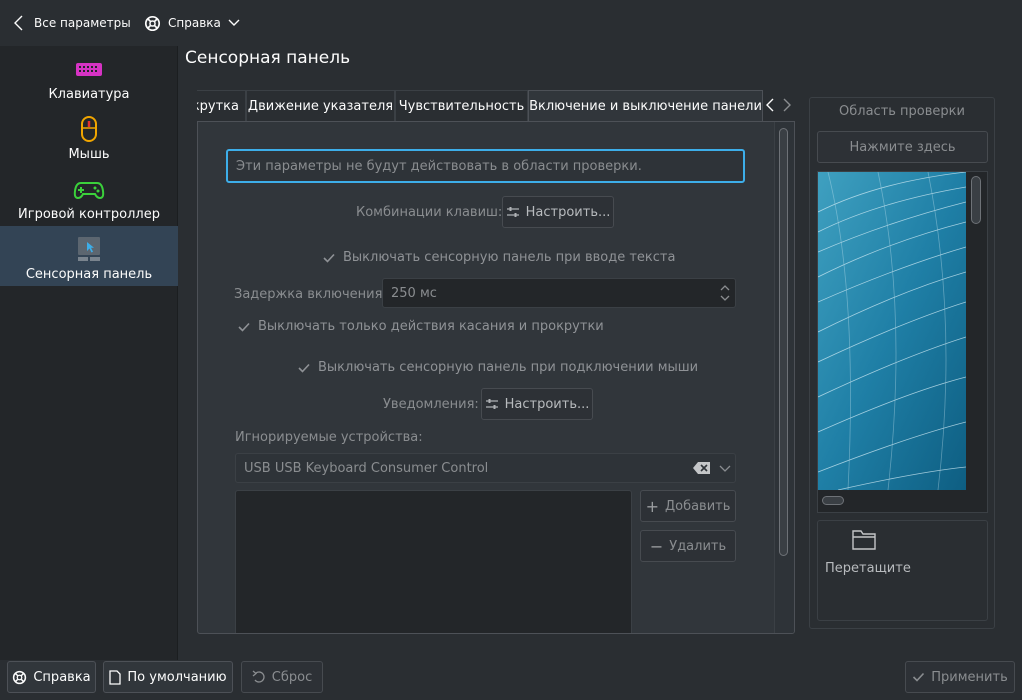 The height and width of the screenshot is (700, 1022). Describe the element at coordinates (329, 437) in the screenshot. I see `ignored-devices-label: Игнорируемые устройства:` at that location.